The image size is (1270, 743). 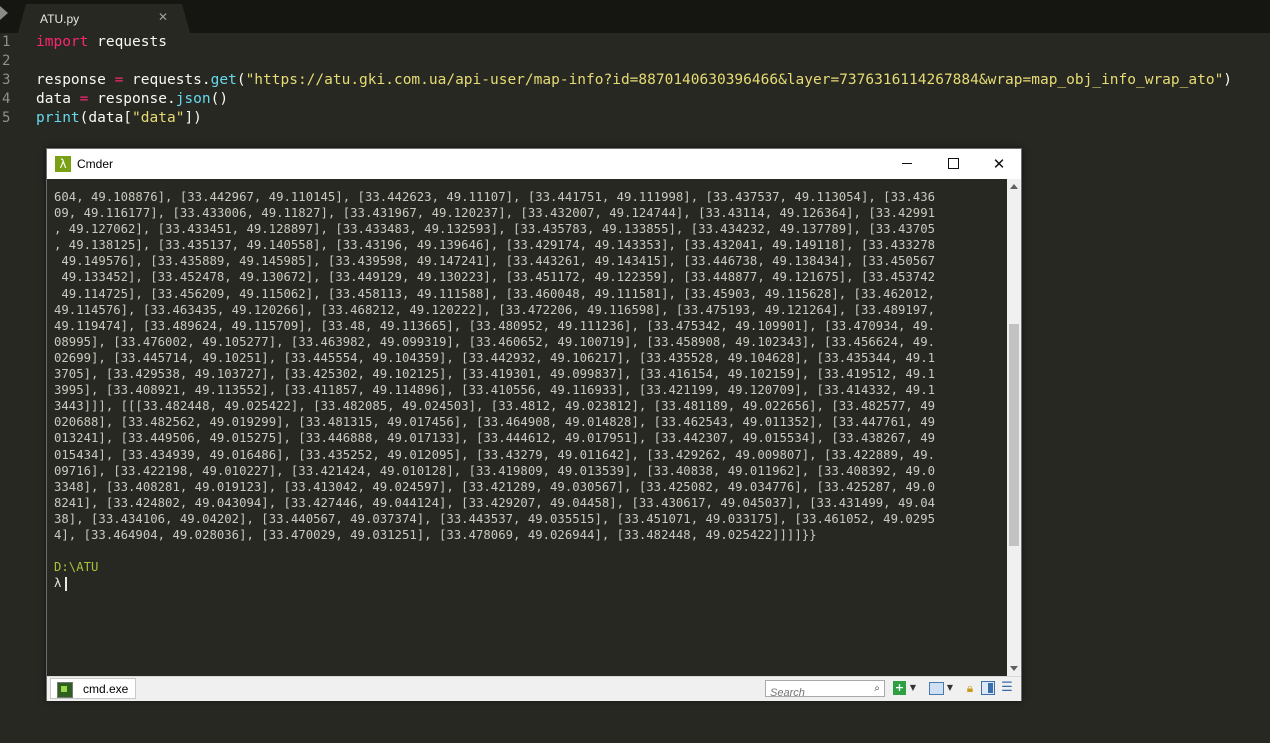 What do you see at coordinates (158, 118) in the screenshot?
I see `string-token: "data"` at bounding box center [158, 118].